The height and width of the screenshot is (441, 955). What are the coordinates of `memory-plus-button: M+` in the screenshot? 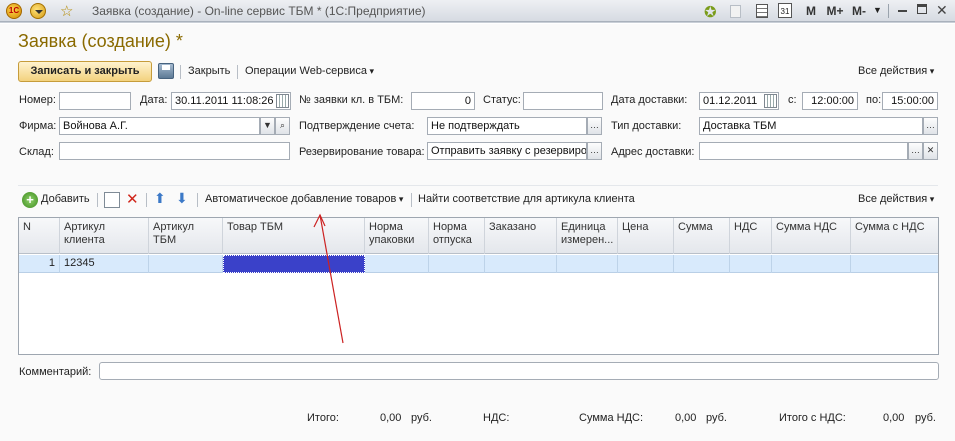 It's located at (835, 11).